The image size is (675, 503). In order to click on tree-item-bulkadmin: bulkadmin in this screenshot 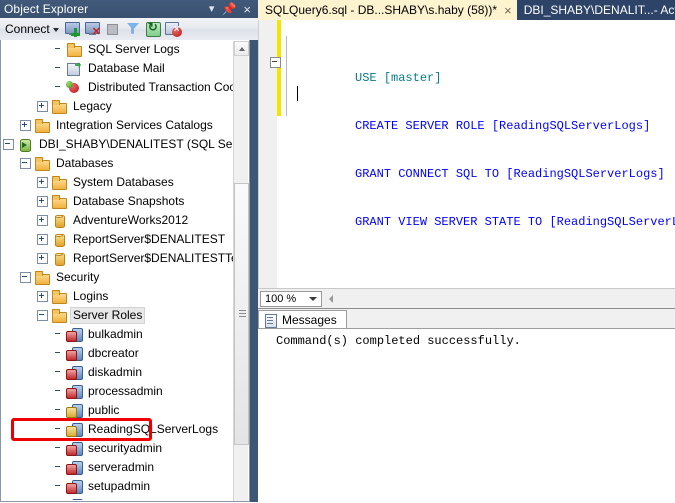, I will do `click(118, 334)`.